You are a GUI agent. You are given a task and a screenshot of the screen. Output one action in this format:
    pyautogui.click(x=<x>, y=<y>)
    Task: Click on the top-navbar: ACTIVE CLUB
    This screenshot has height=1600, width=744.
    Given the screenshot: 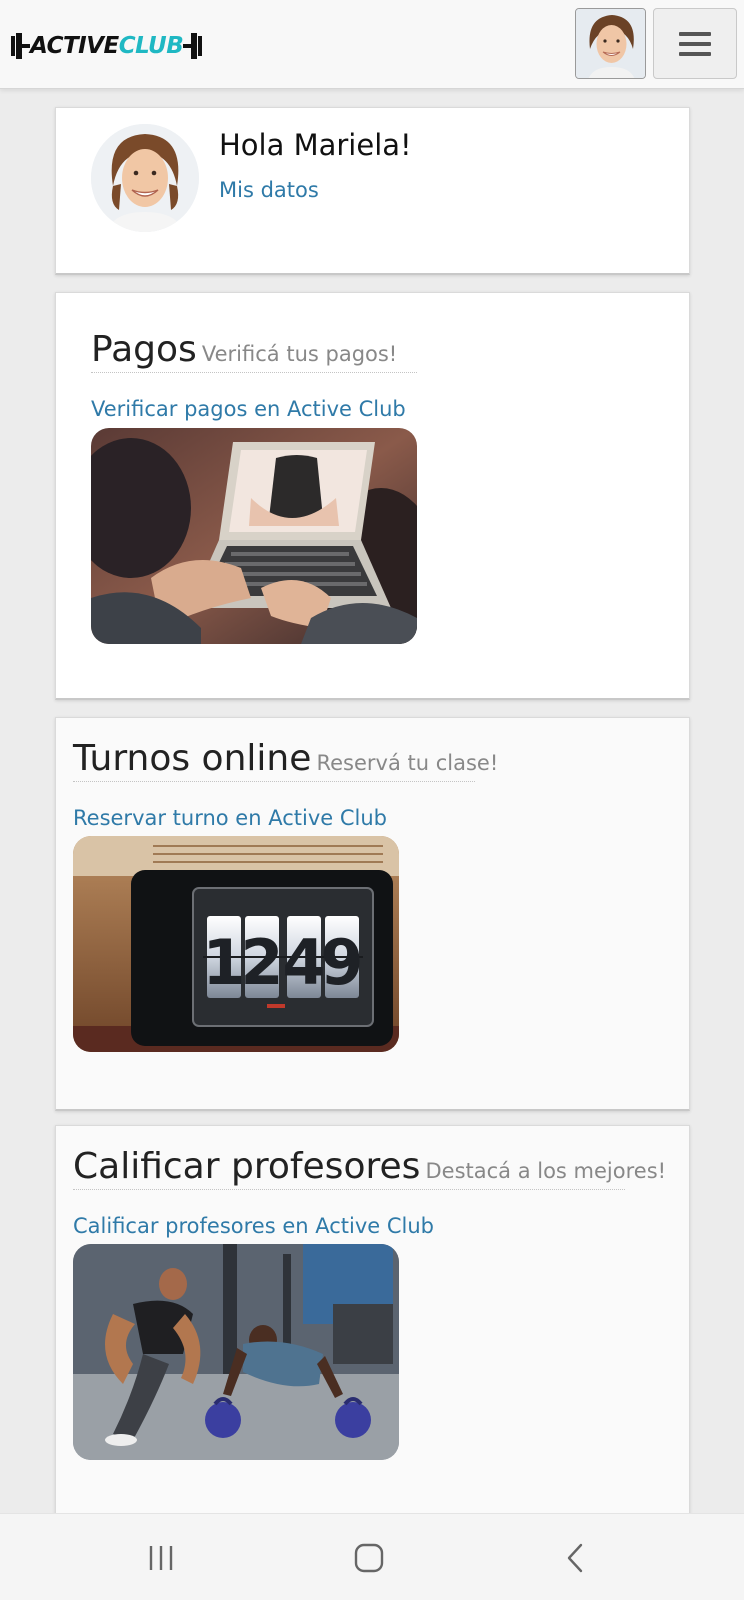 What is the action you would take?
    pyautogui.click(x=372, y=44)
    